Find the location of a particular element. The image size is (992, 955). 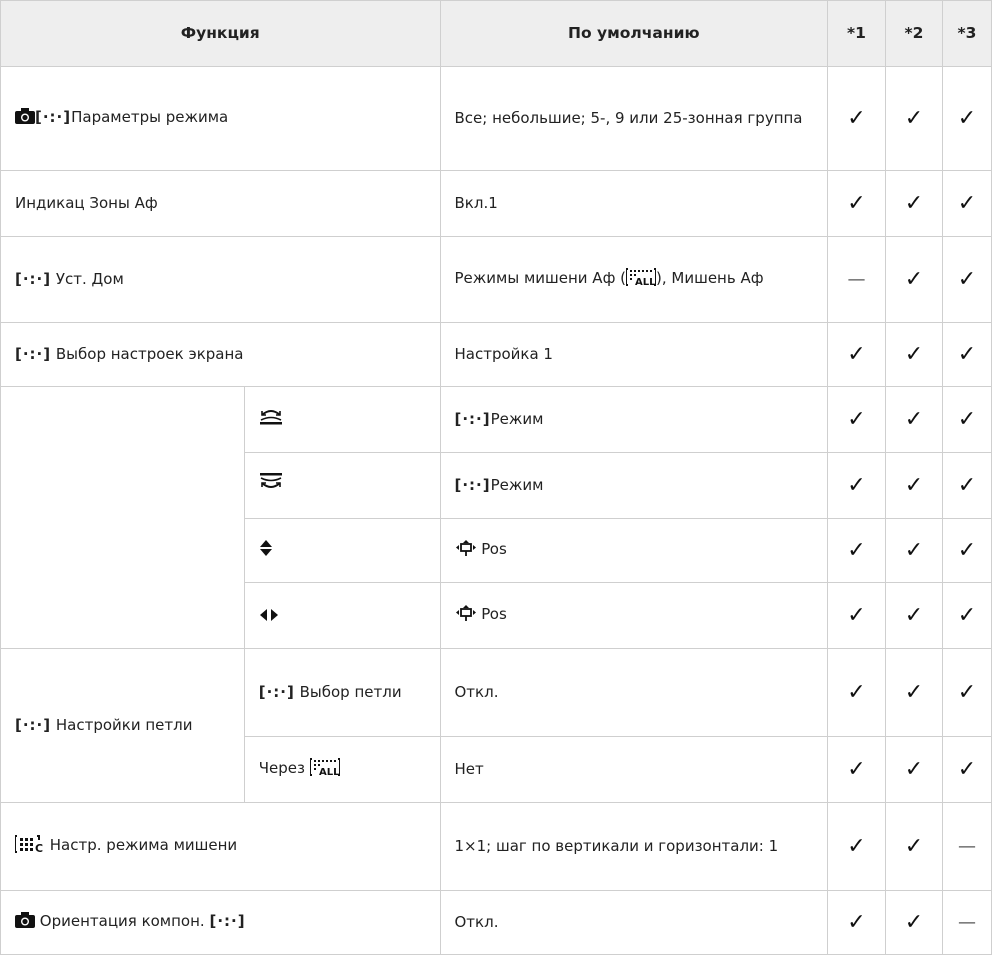

subfunction-label: Через is located at coordinates (281, 767).